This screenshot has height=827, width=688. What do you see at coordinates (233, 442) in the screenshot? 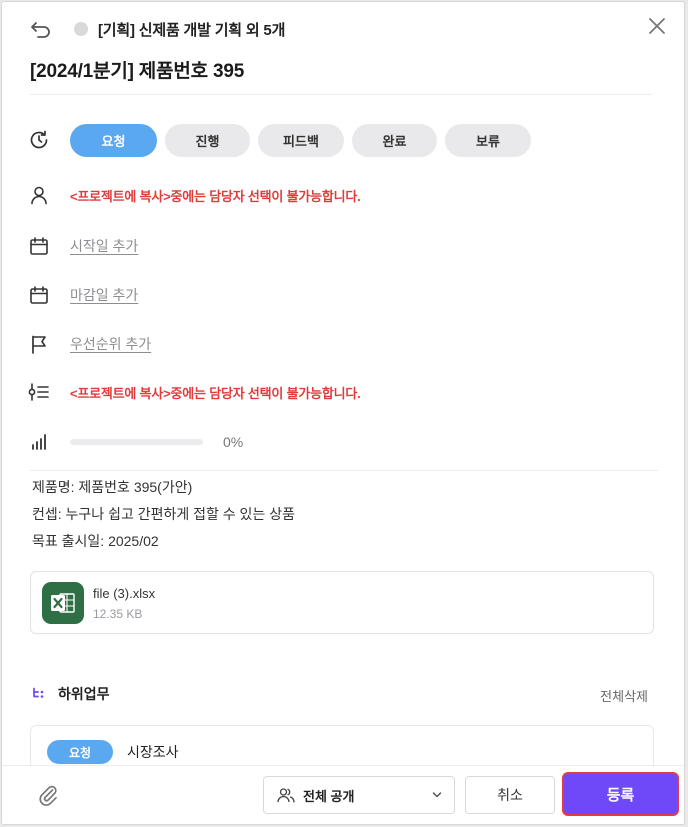
I see `progress-percent: 0%` at bounding box center [233, 442].